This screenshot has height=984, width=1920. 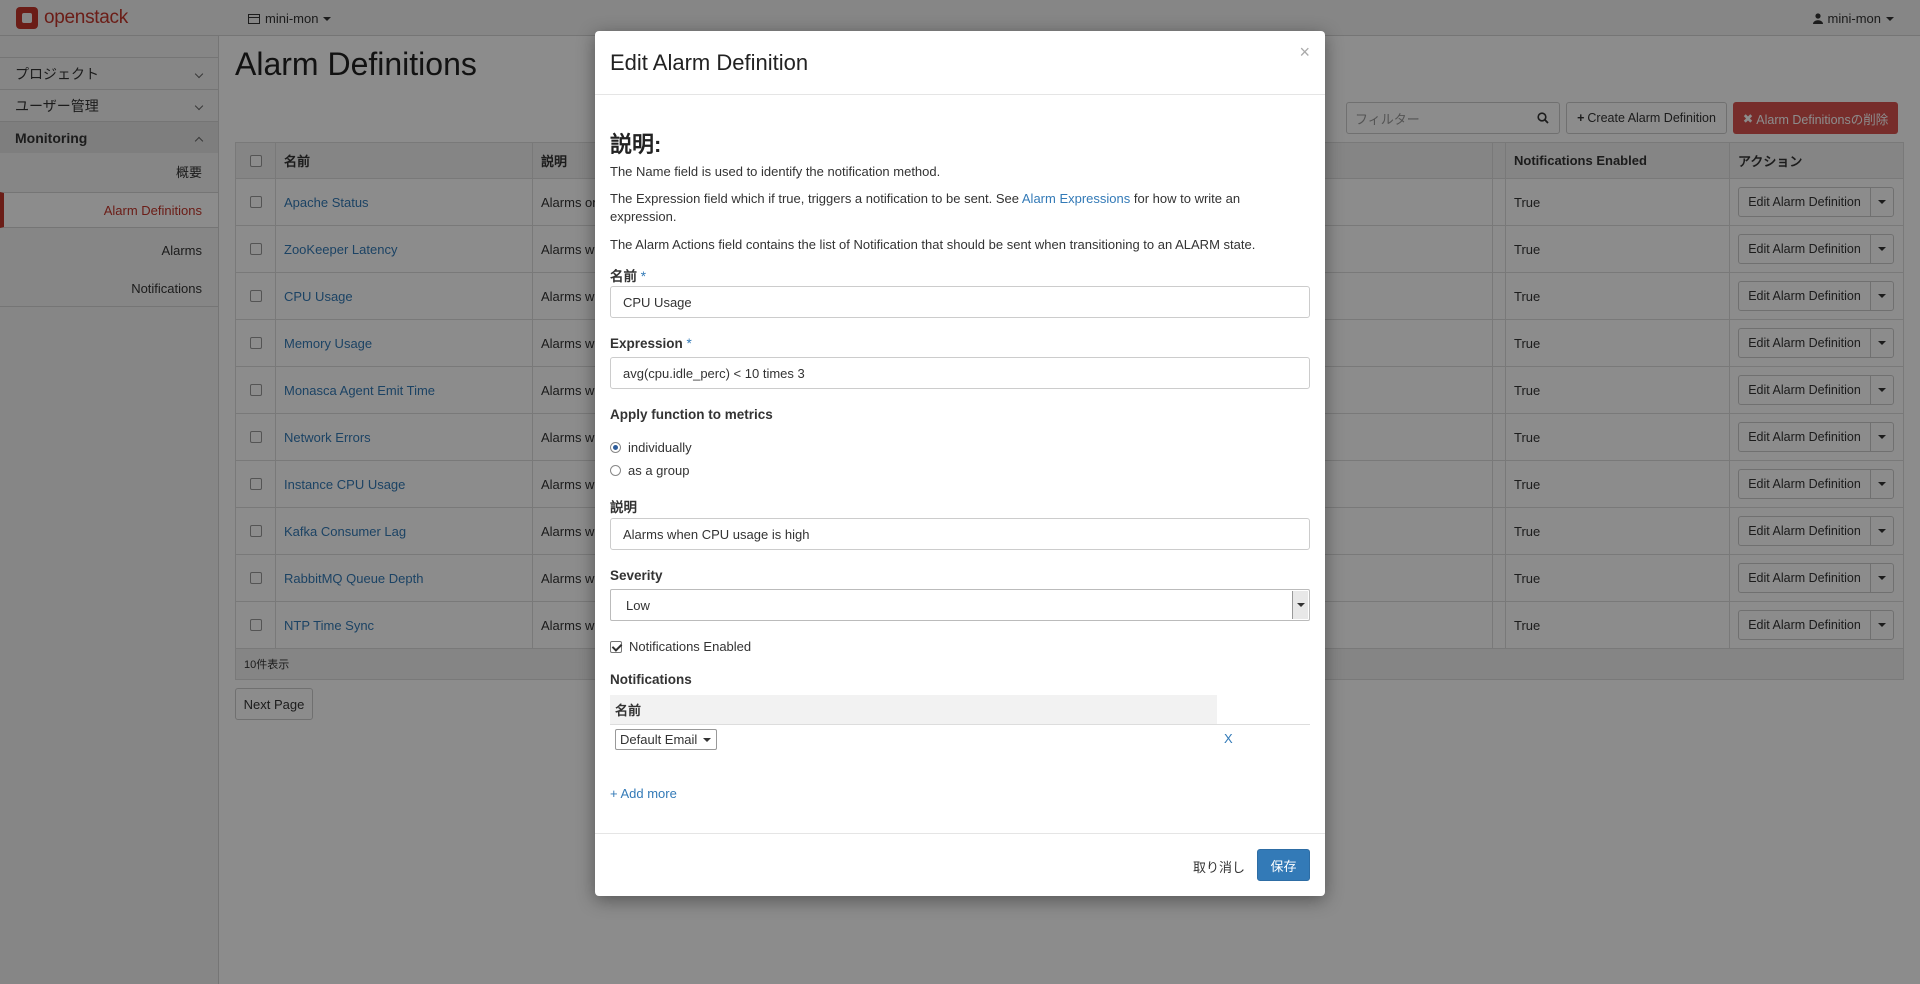 I want to click on alarm-expressions-link: Alarm Expressions, so click(x=1076, y=198).